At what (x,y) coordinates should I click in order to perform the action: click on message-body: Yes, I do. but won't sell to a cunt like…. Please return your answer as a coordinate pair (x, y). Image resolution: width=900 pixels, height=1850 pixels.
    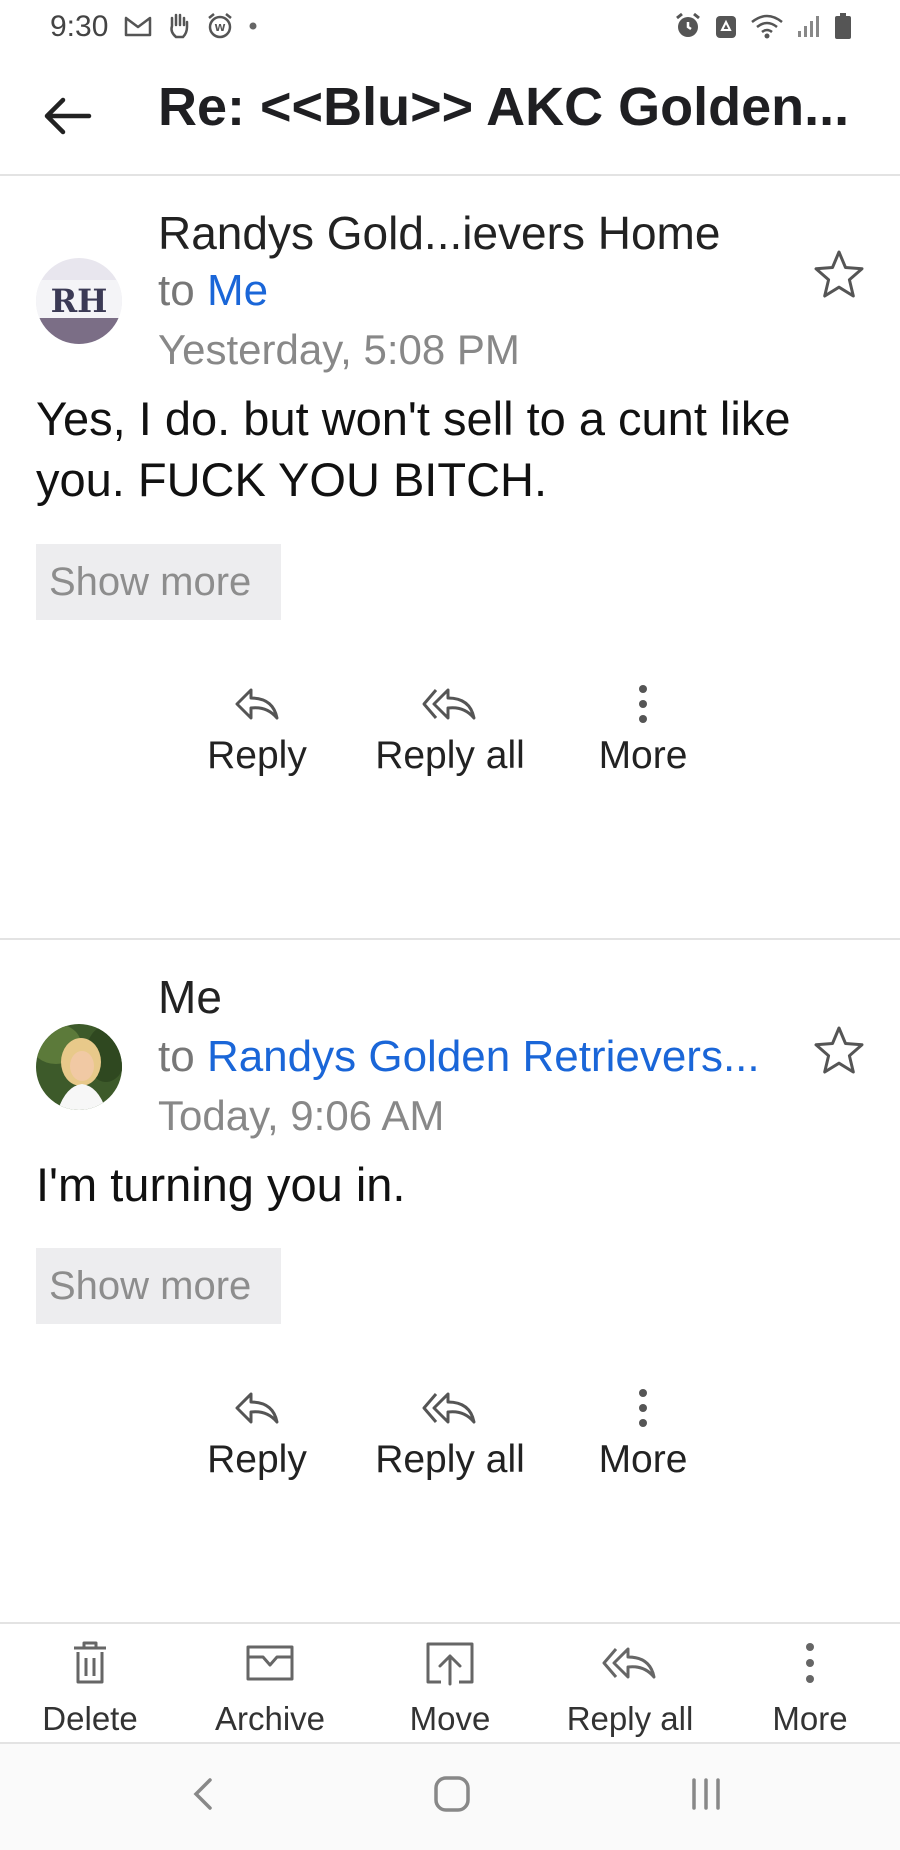
    Looking at the image, I should click on (413, 449).